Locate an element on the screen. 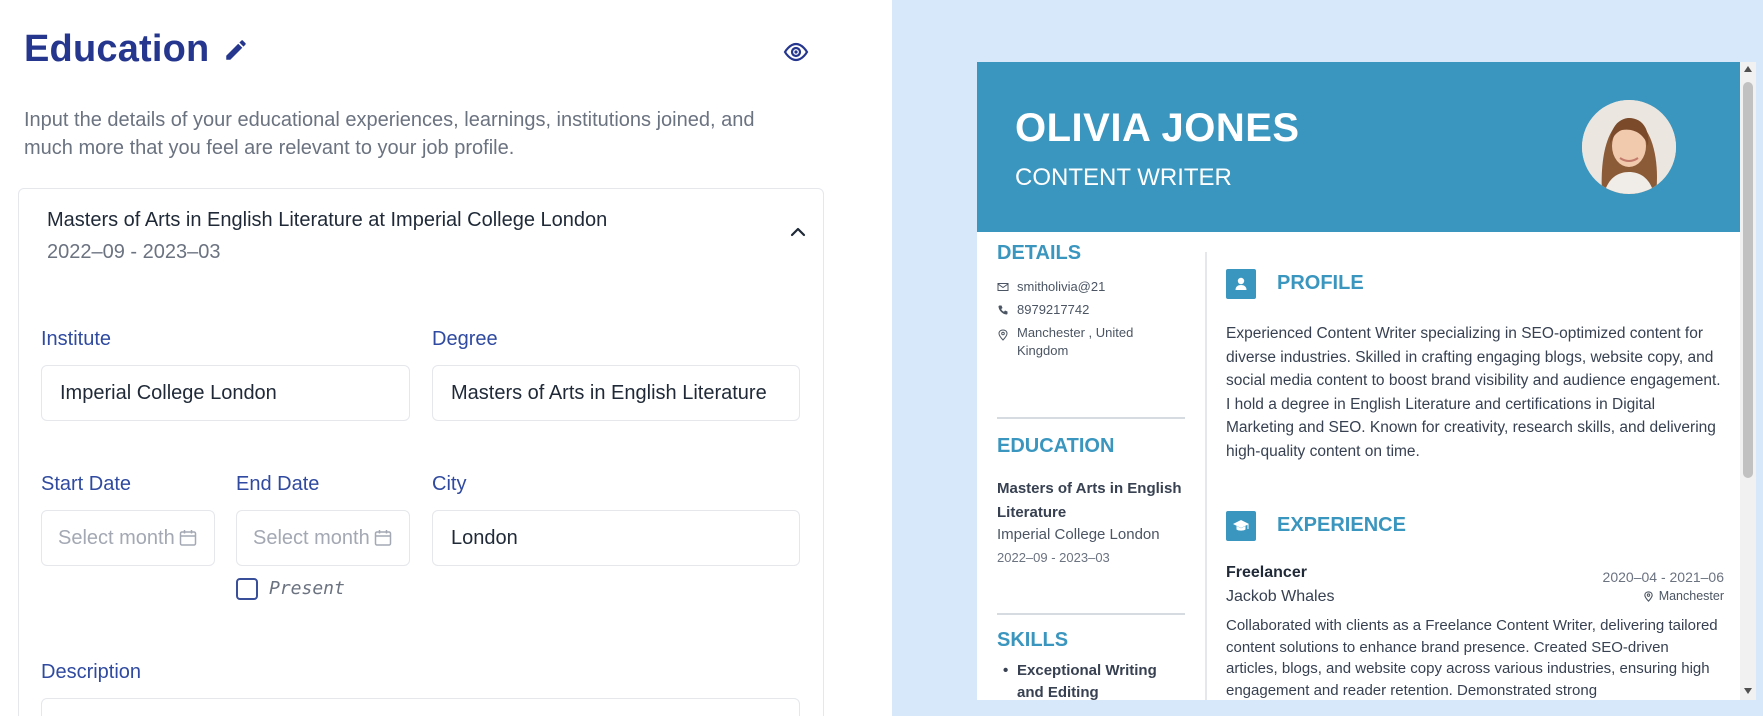  profile-icon-box is located at coordinates (1241, 284).